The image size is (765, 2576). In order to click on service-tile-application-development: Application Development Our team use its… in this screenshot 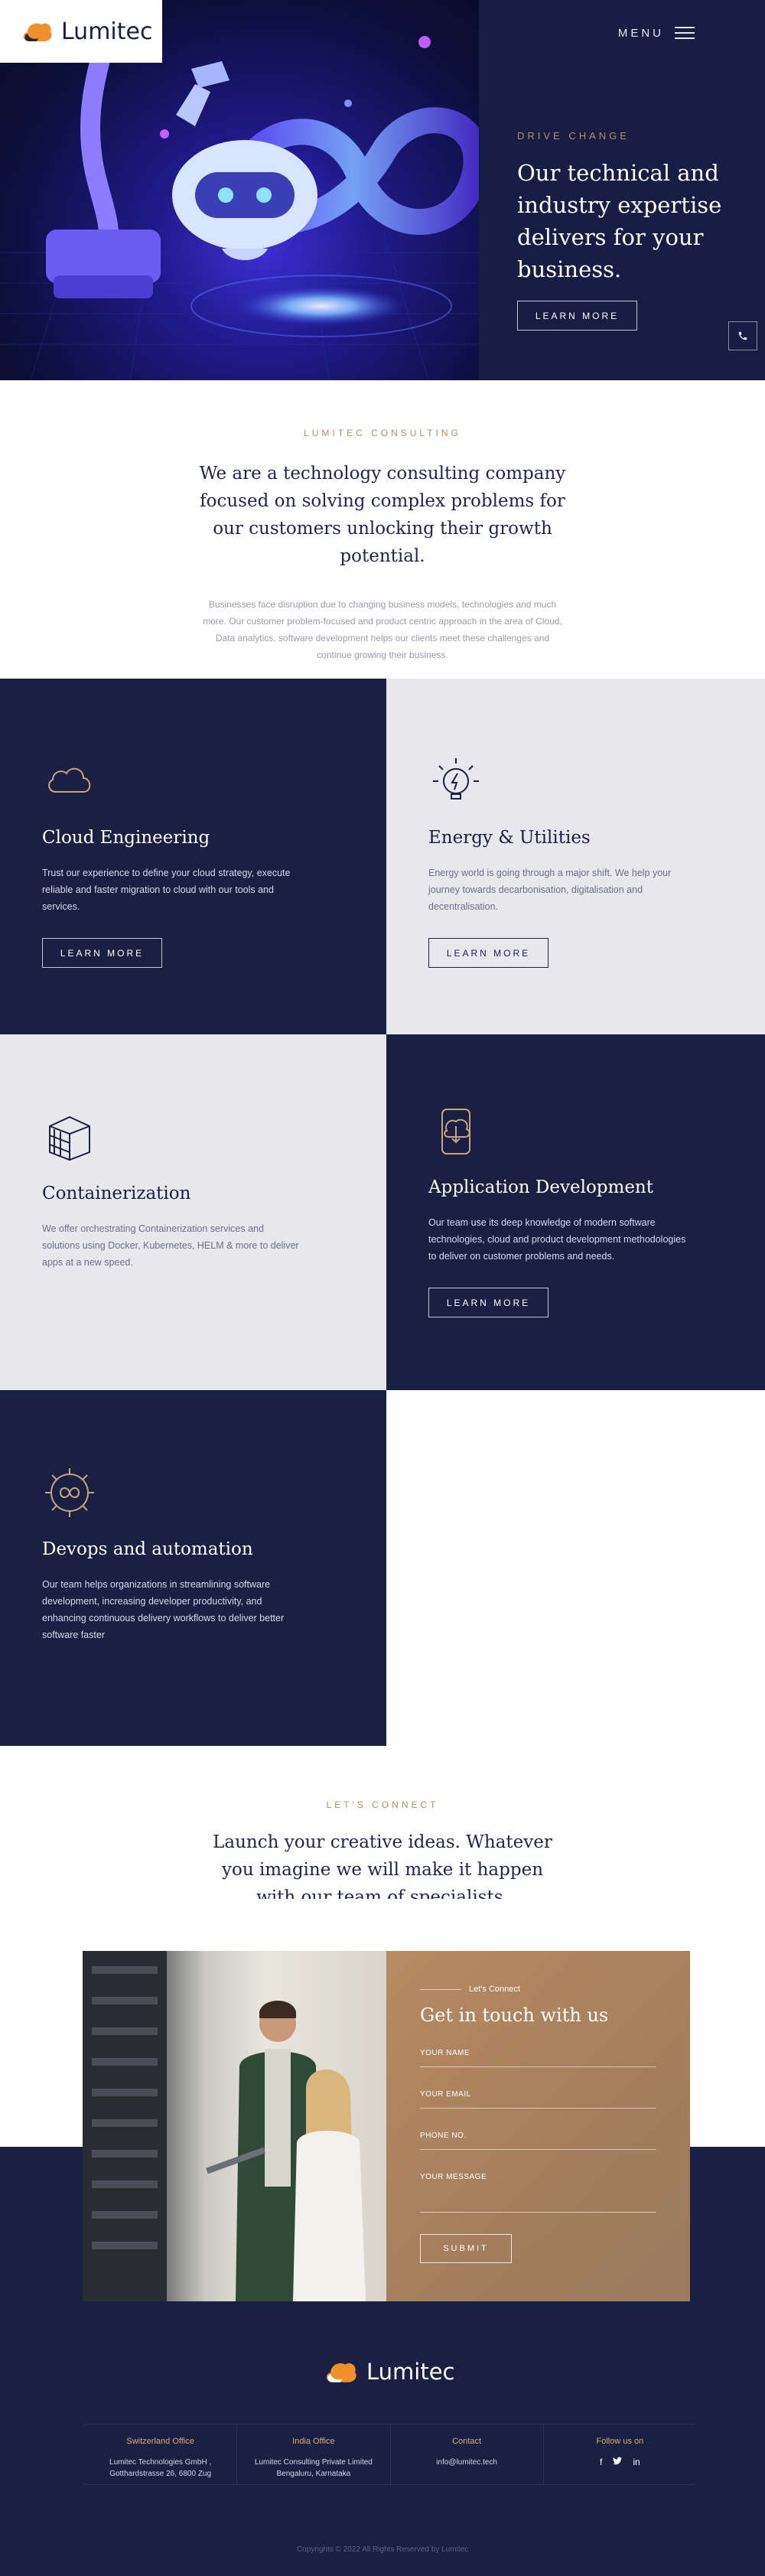, I will do `click(575, 1212)`.